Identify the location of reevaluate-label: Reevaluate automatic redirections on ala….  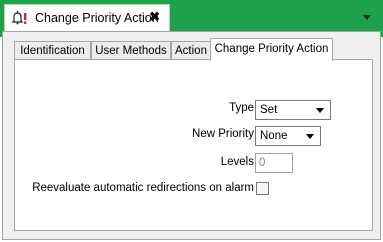
(143, 188).